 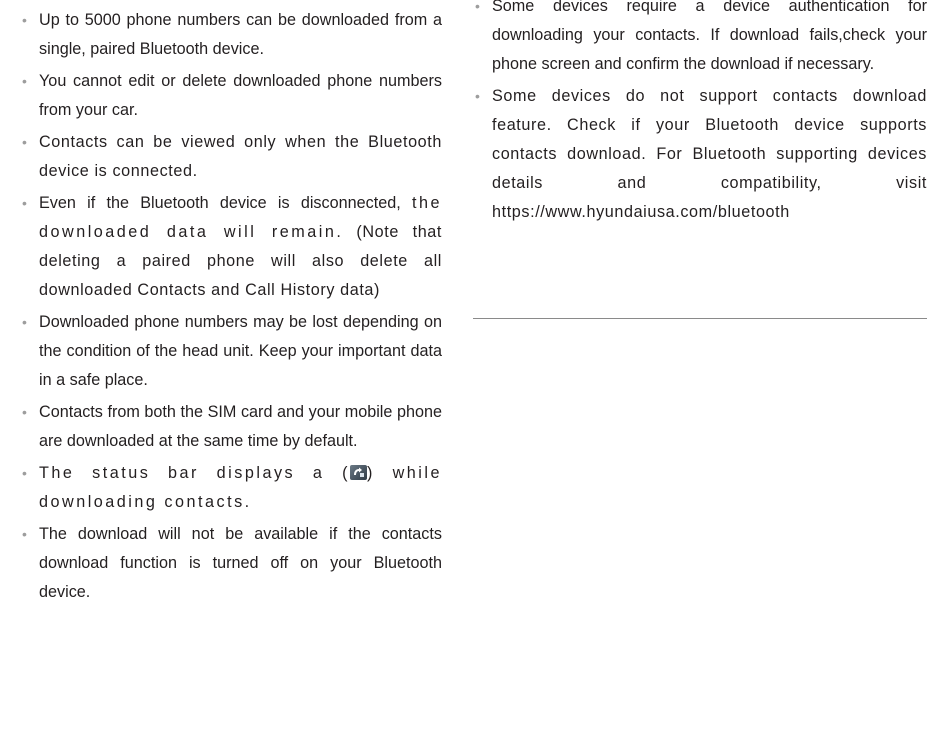 What do you see at coordinates (194, 473) in the screenshot?
I see `item-text: The status bar displays a (` at bounding box center [194, 473].